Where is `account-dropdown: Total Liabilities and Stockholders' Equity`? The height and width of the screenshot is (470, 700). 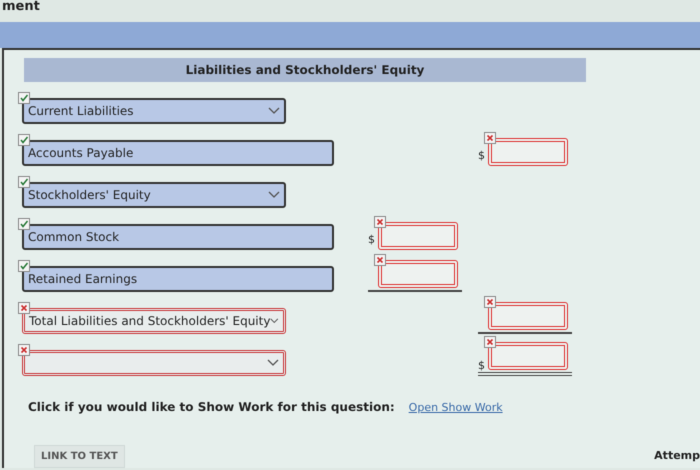 account-dropdown: Total Liabilities and Stockholders' Equity is located at coordinates (154, 321).